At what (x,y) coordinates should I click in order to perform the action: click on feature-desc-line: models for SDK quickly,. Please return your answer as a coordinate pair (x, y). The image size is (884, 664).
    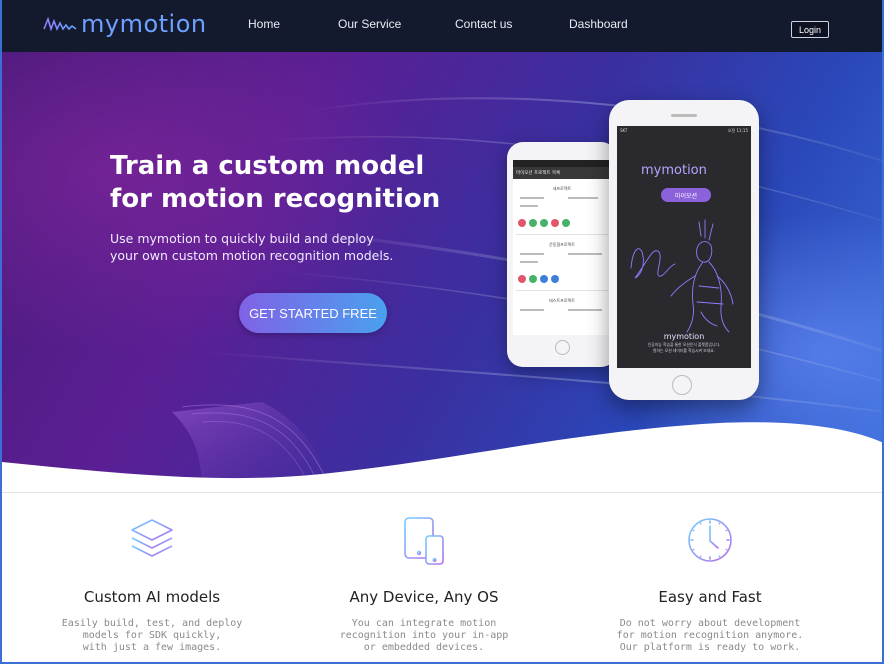
    Looking at the image, I should click on (152, 635).